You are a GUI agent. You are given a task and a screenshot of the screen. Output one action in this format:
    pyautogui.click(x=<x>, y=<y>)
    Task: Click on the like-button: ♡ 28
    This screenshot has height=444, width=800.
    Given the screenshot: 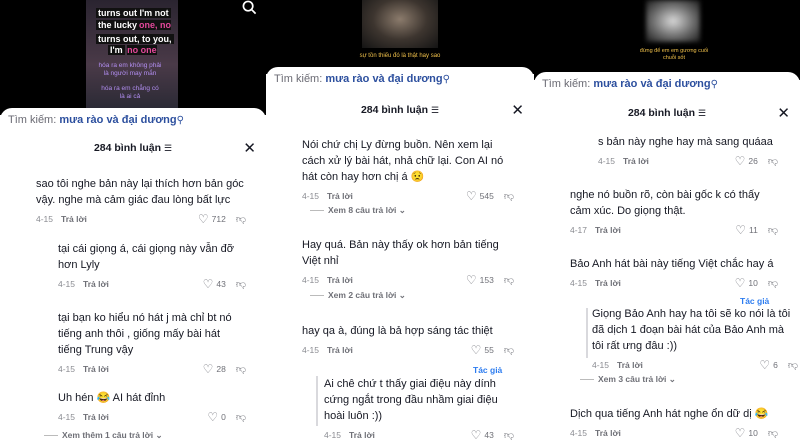 What is the action you would take?
    pyautogui.click(x=214, y=369)
    